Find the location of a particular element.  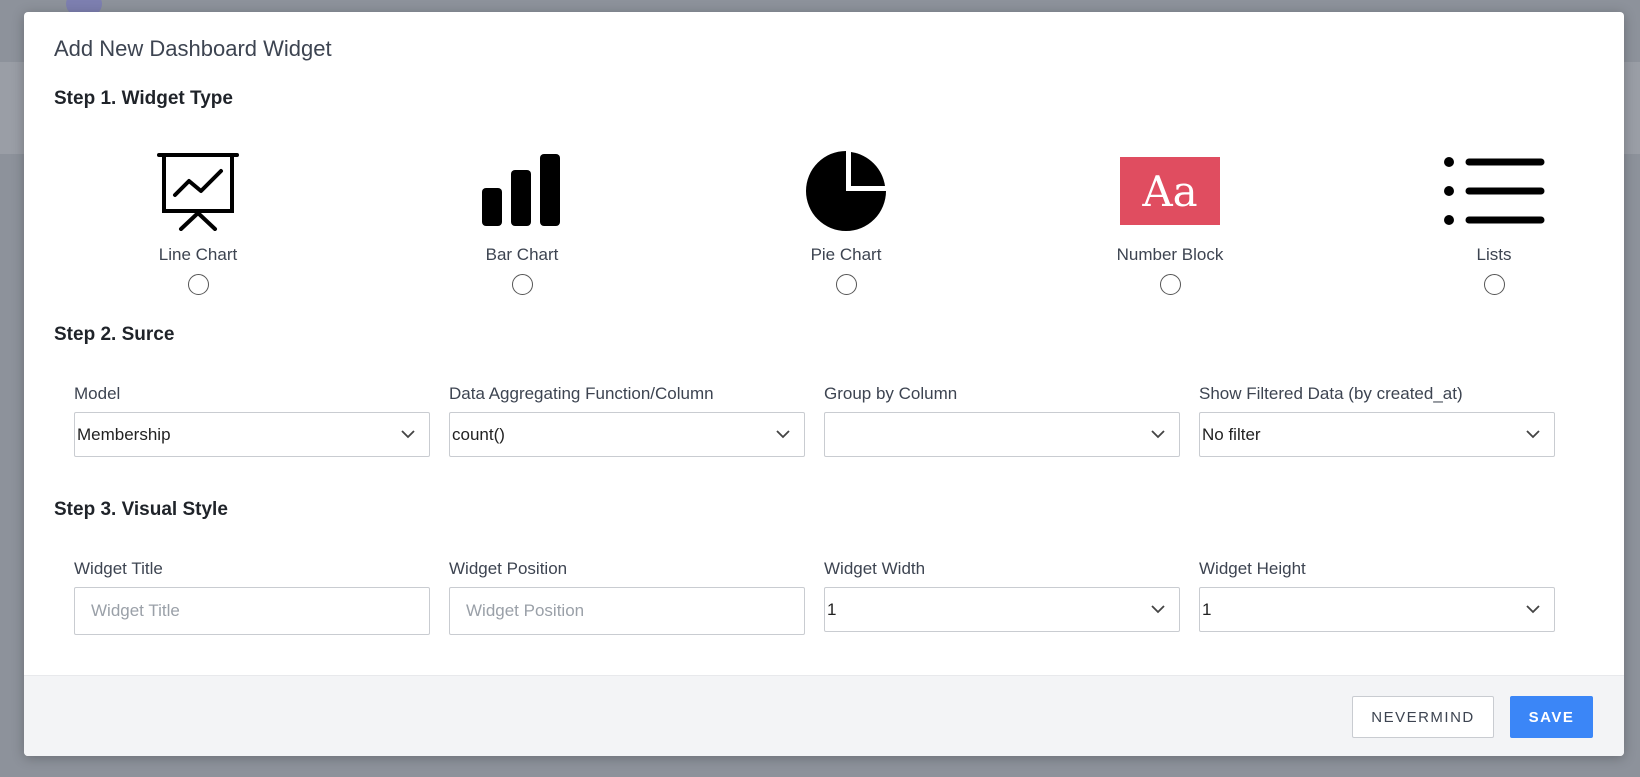

widget-type-radio-bar-chart is located at coordinates (522, 284).